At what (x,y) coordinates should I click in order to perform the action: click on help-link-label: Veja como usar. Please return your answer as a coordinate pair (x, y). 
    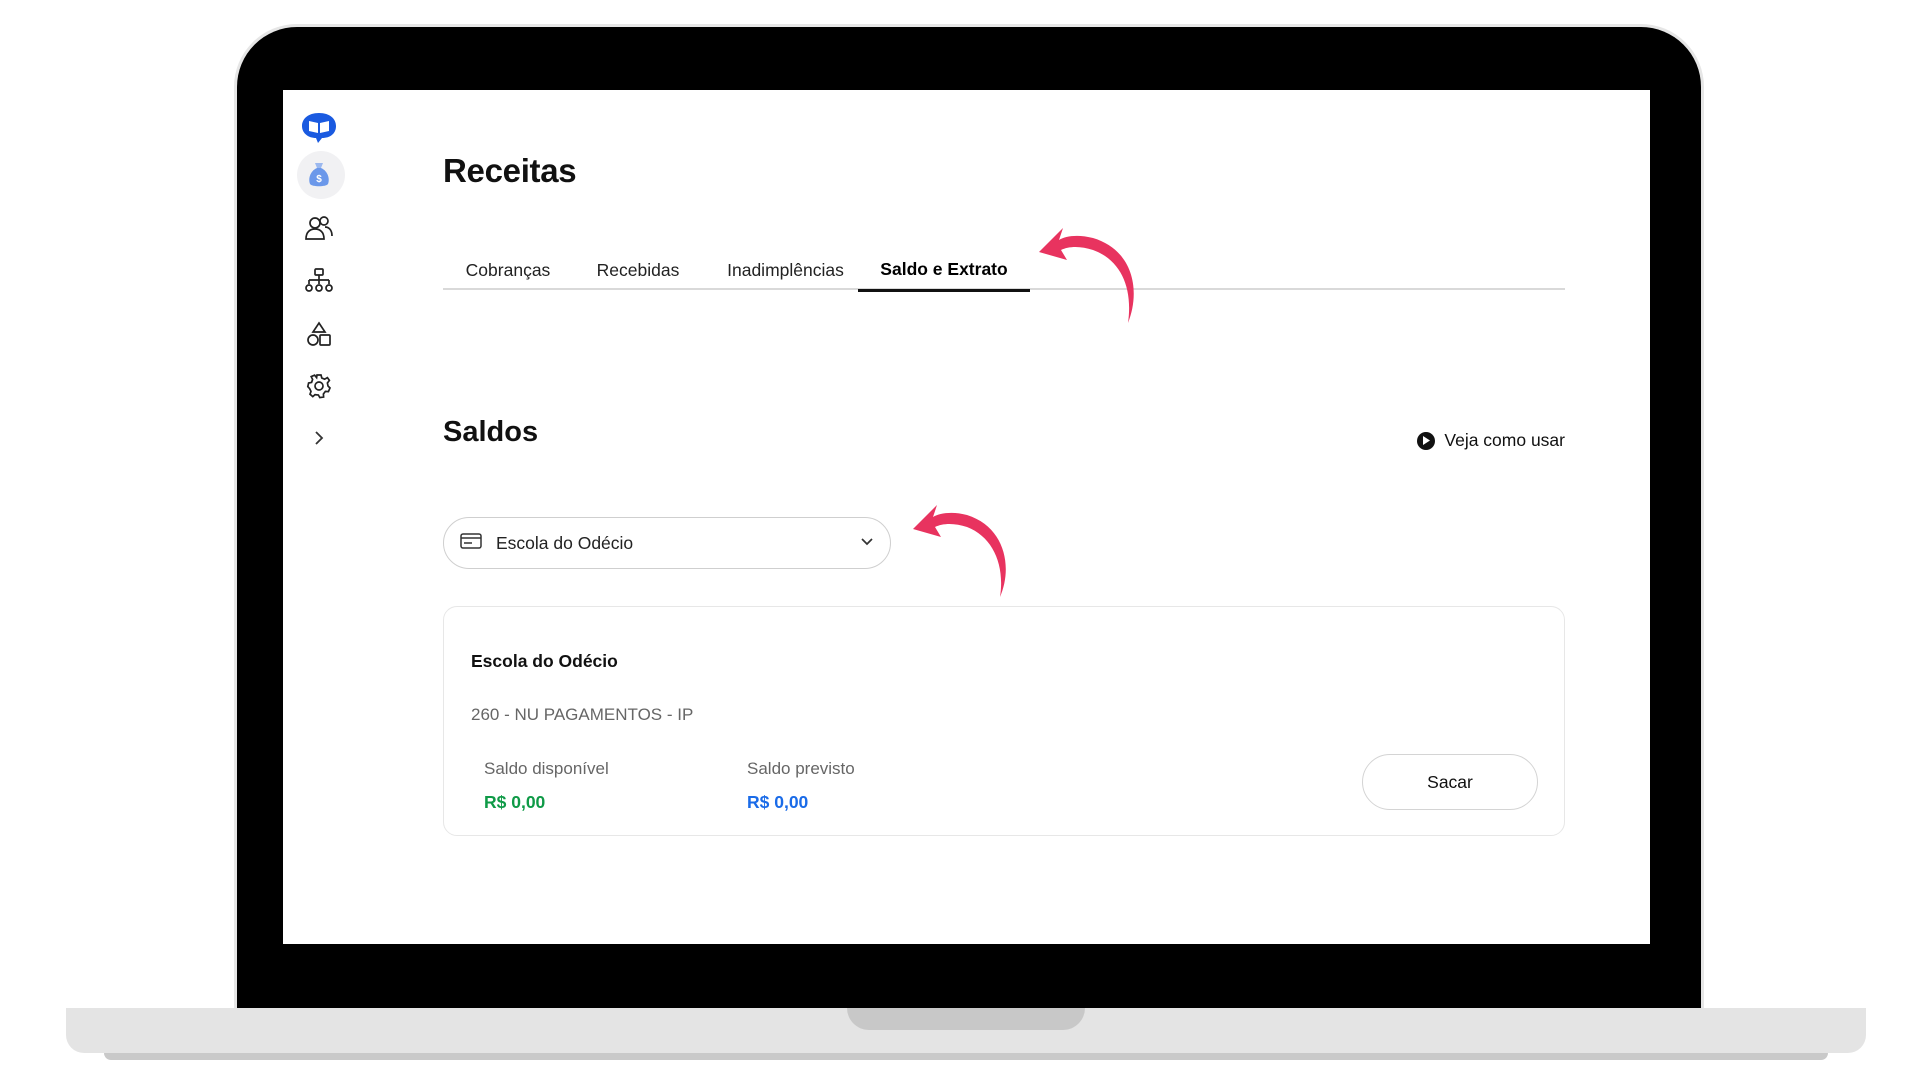
    Looking at the image, I should click on (1504, 440).